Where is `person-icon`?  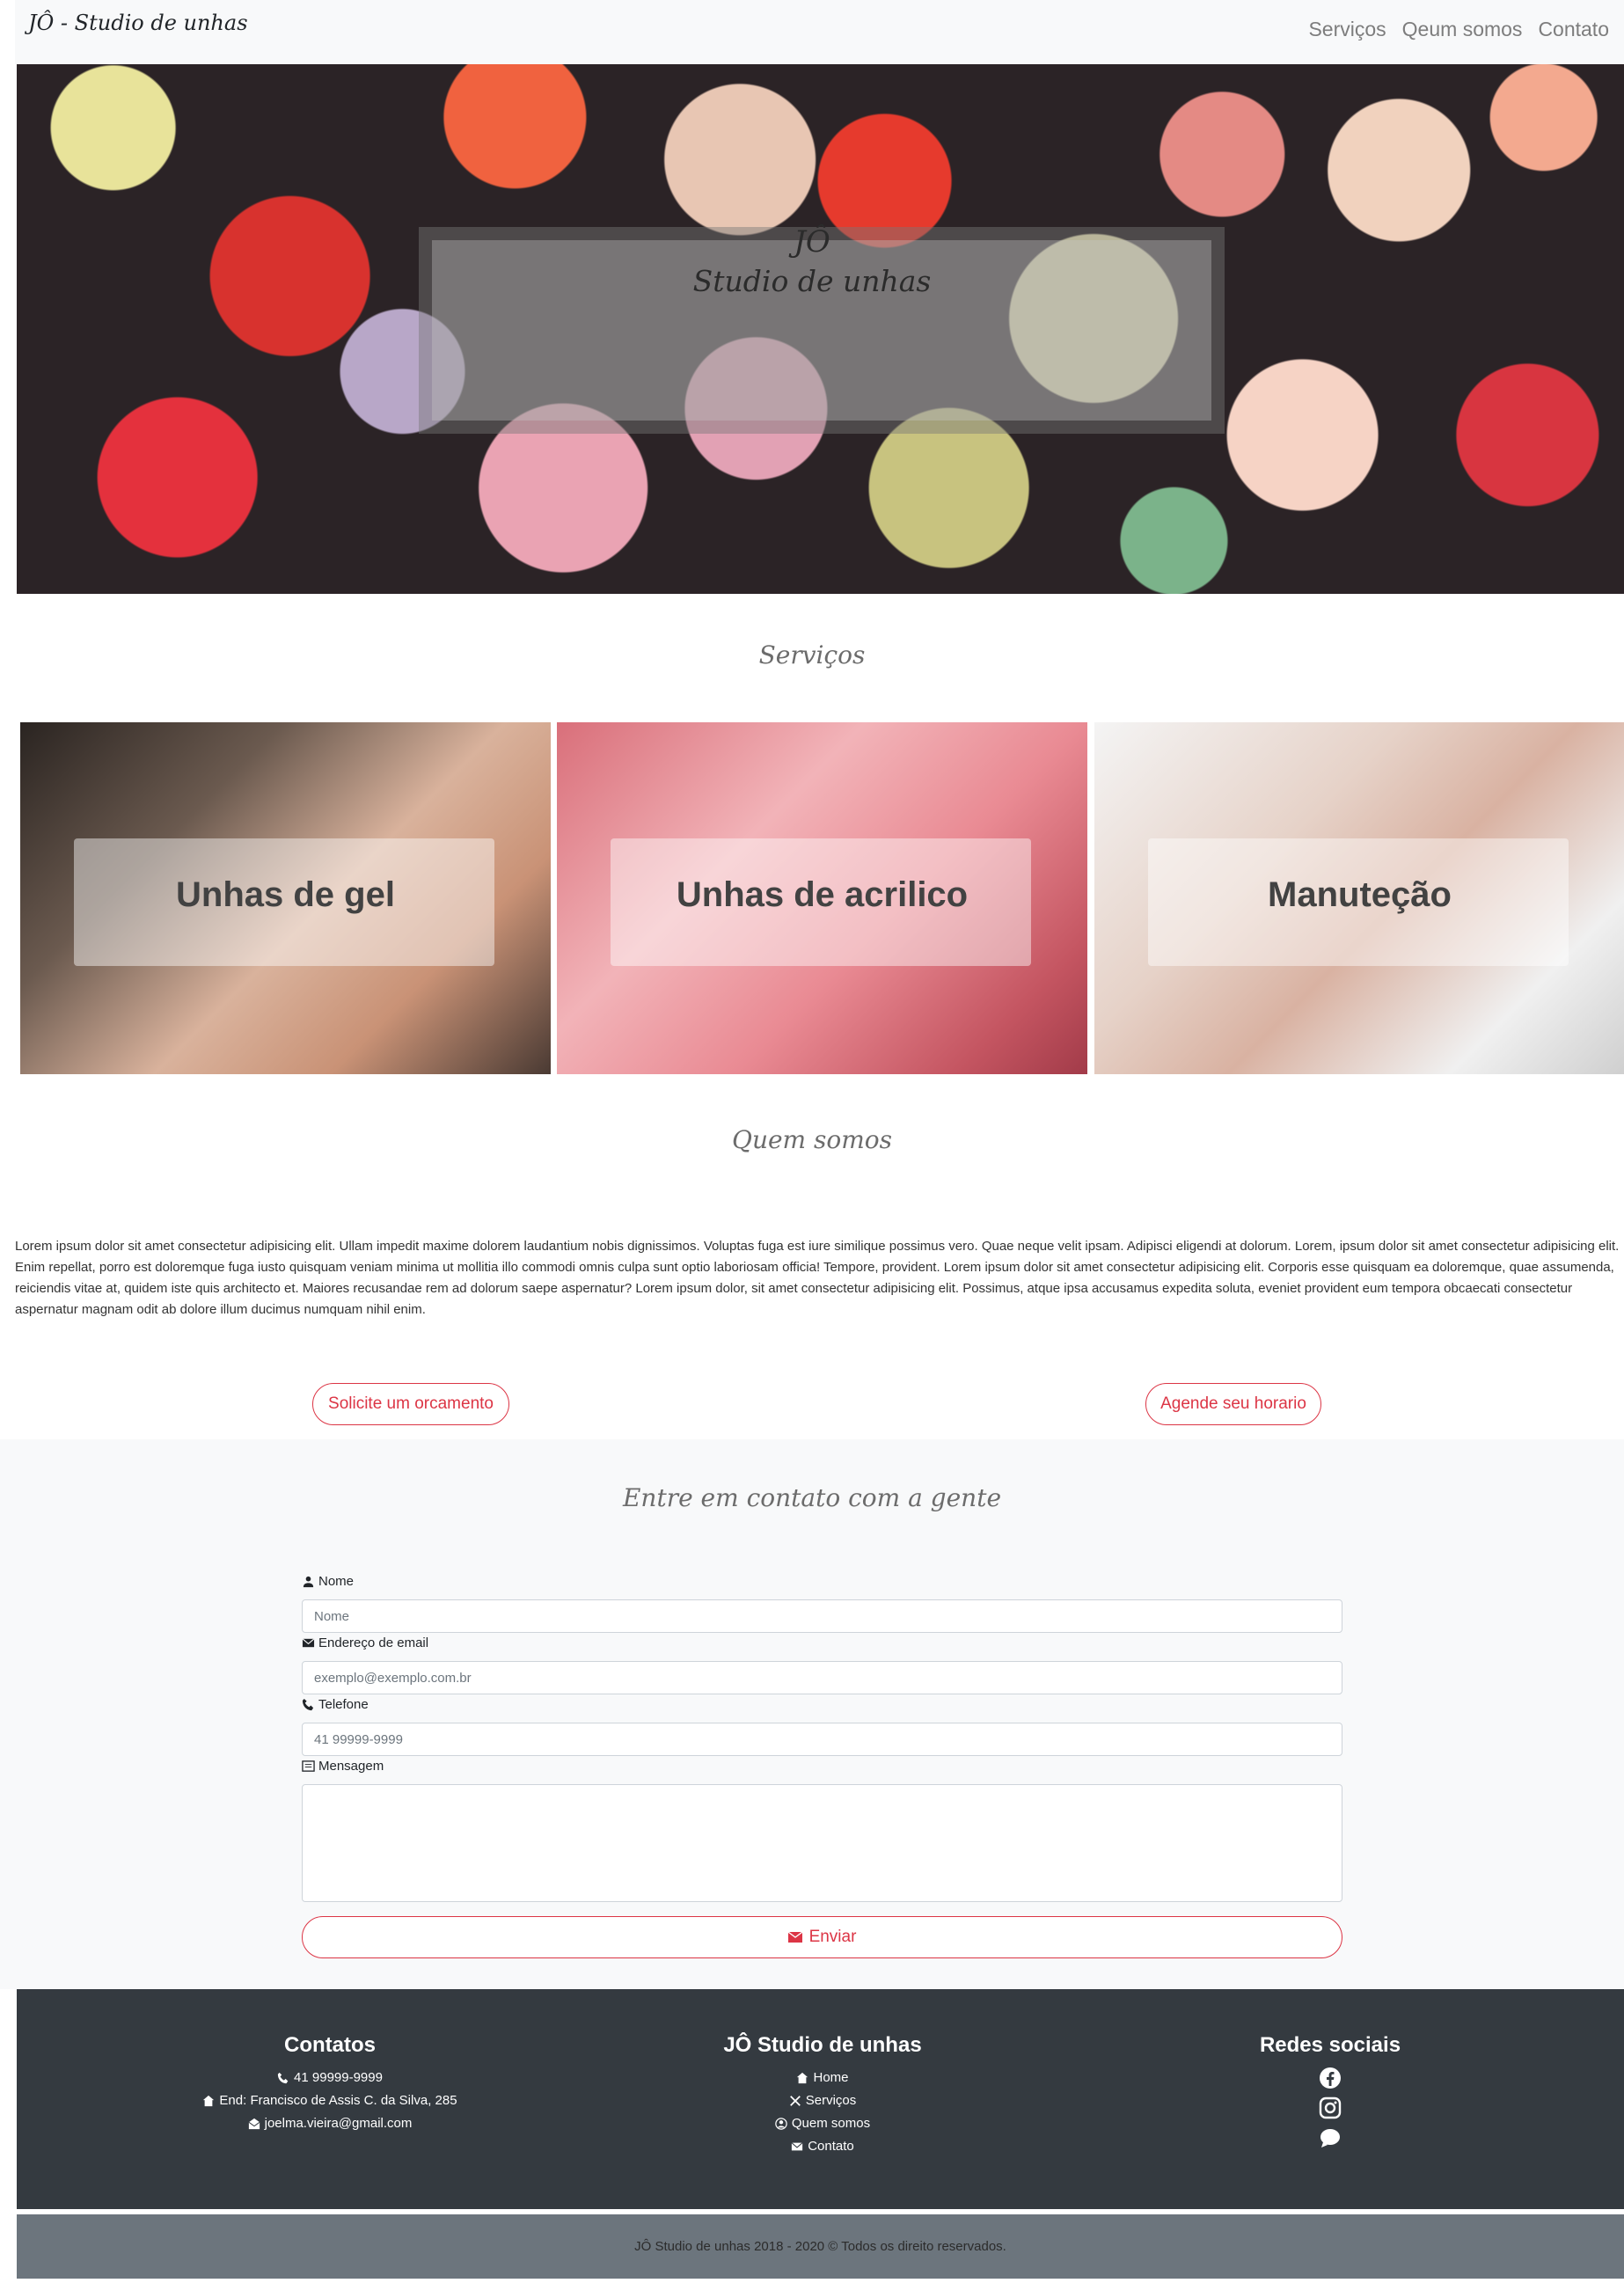
person-icon is located at coordinates (308, 1582).